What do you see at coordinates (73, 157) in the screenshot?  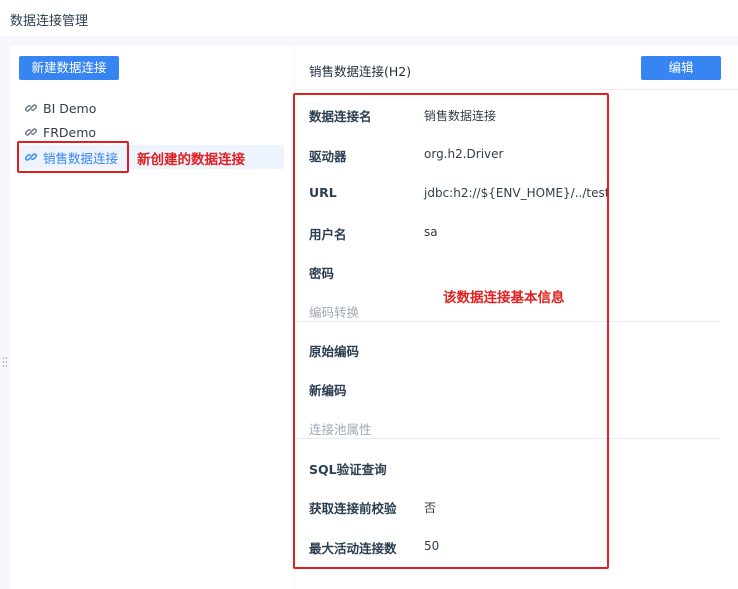 I see `annotation-box-new-connection` at bounding box center [73, 157].